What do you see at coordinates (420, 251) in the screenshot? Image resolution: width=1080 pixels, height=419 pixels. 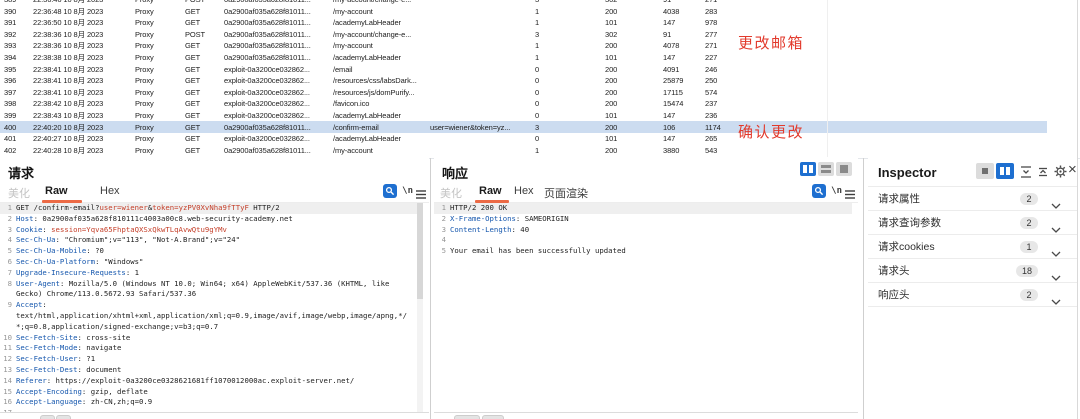 I see `scrollbar-thumb` at bounding box center [420, 251].